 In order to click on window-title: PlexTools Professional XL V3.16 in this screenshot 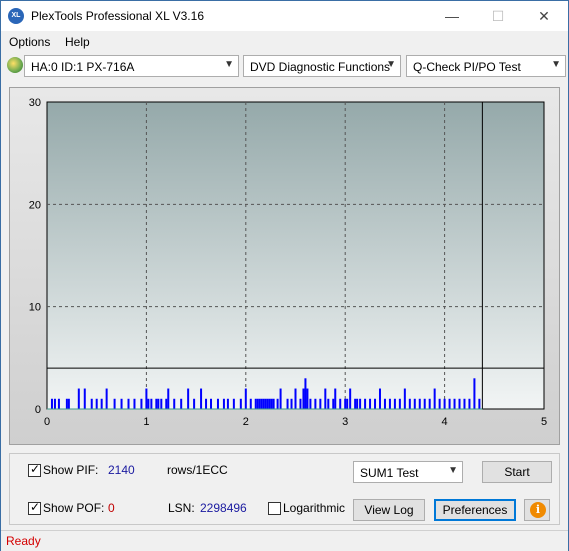, I will do `click(117, 16)`.